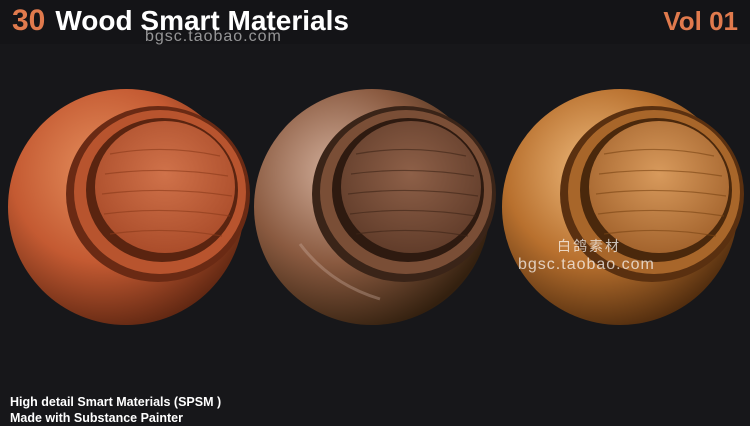 The image size is (750, 426). I want to click on title-number: 30, so click(29, 20).